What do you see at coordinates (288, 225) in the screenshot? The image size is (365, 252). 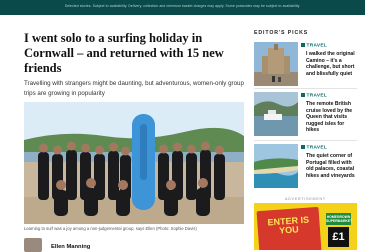 I see `ad-poster-text: ENTER IS YOU` at bounding box center [288, 225].